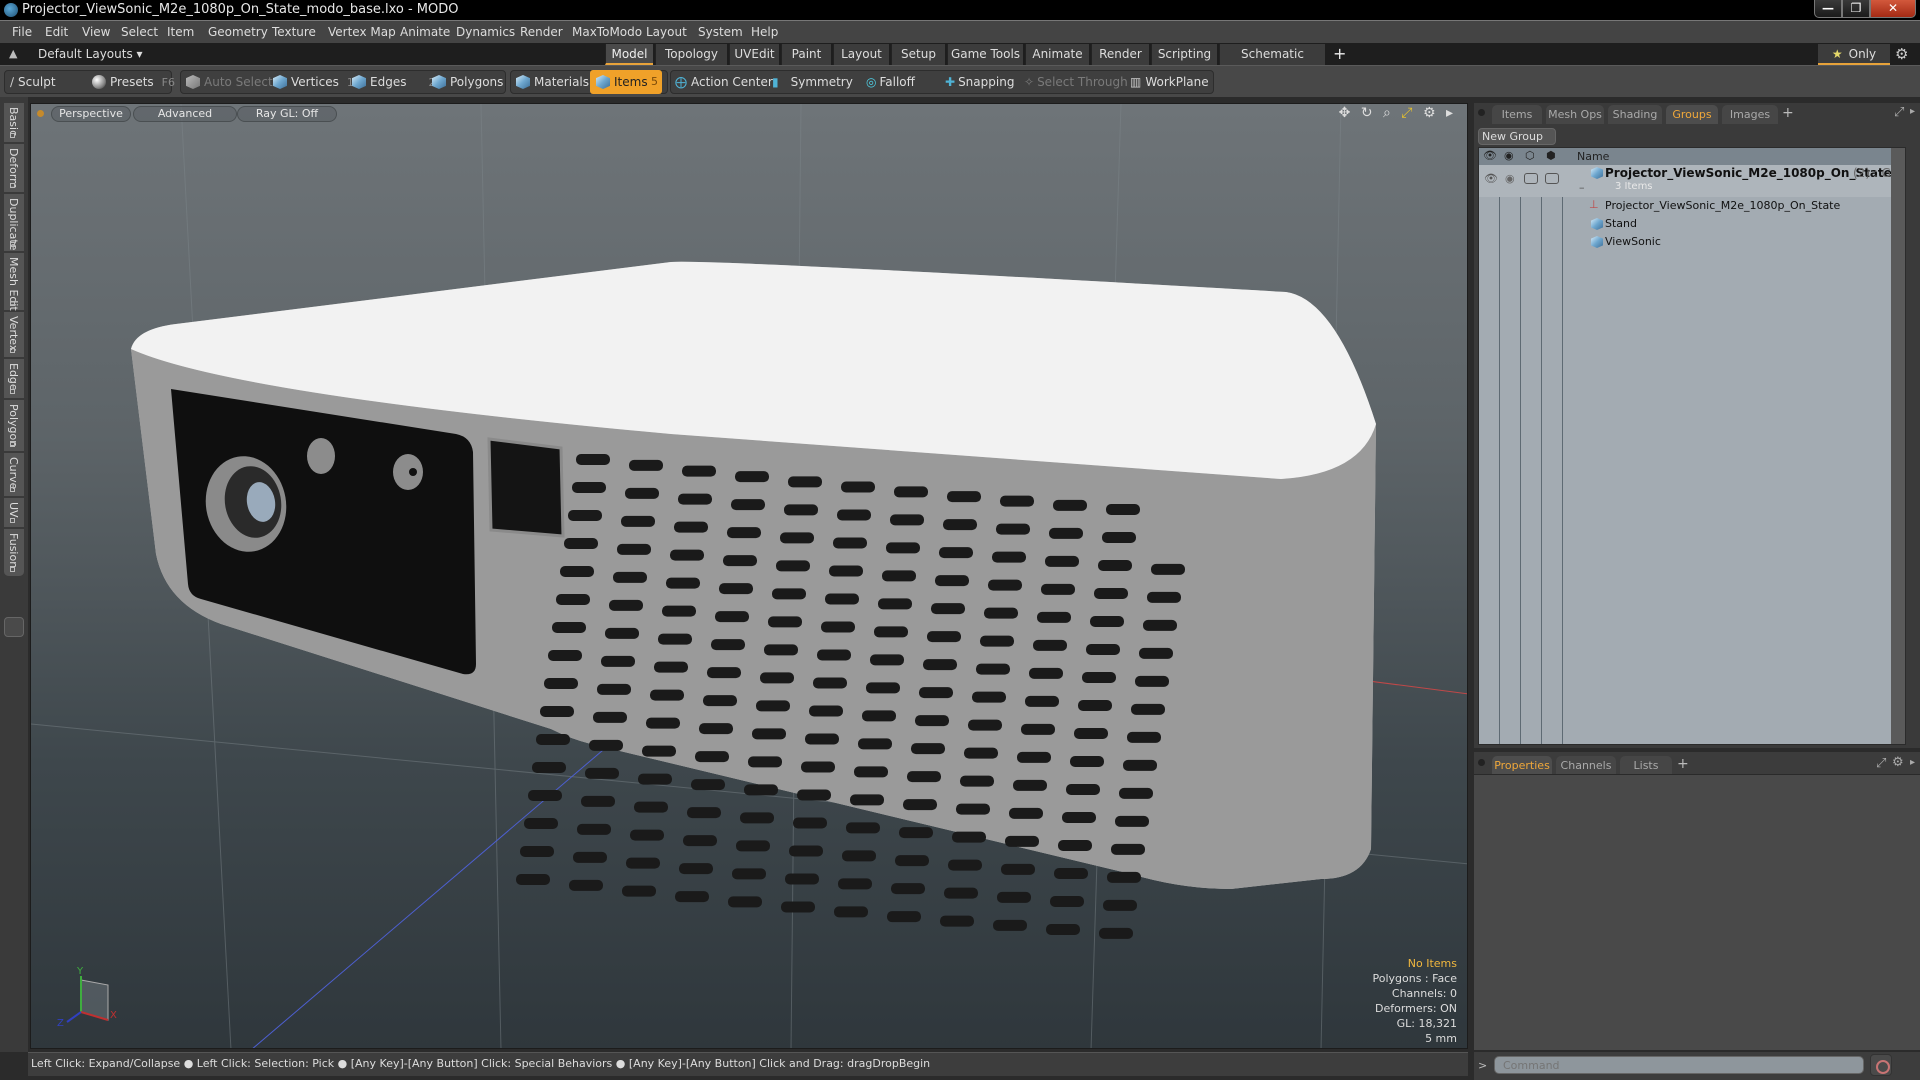 The height and width of the screenshot is (1080, 1920). What do you see at coordinates (56, 32) in the screenshot?
I see `menu-edit: Edit` at bounding box center [56, 32].